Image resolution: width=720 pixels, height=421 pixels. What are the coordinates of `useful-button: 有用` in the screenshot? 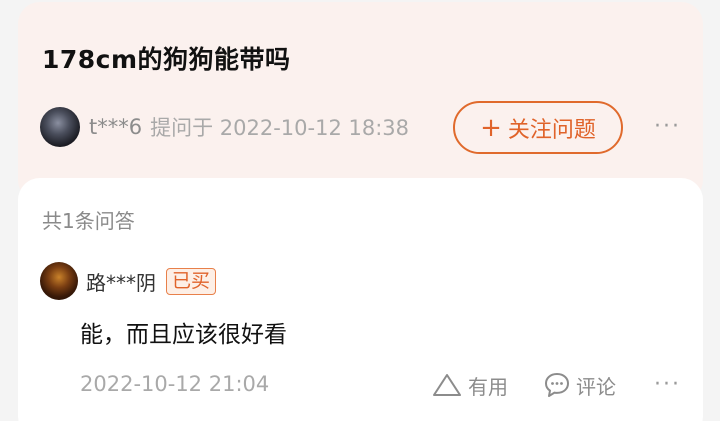 It's located at (469, 385).